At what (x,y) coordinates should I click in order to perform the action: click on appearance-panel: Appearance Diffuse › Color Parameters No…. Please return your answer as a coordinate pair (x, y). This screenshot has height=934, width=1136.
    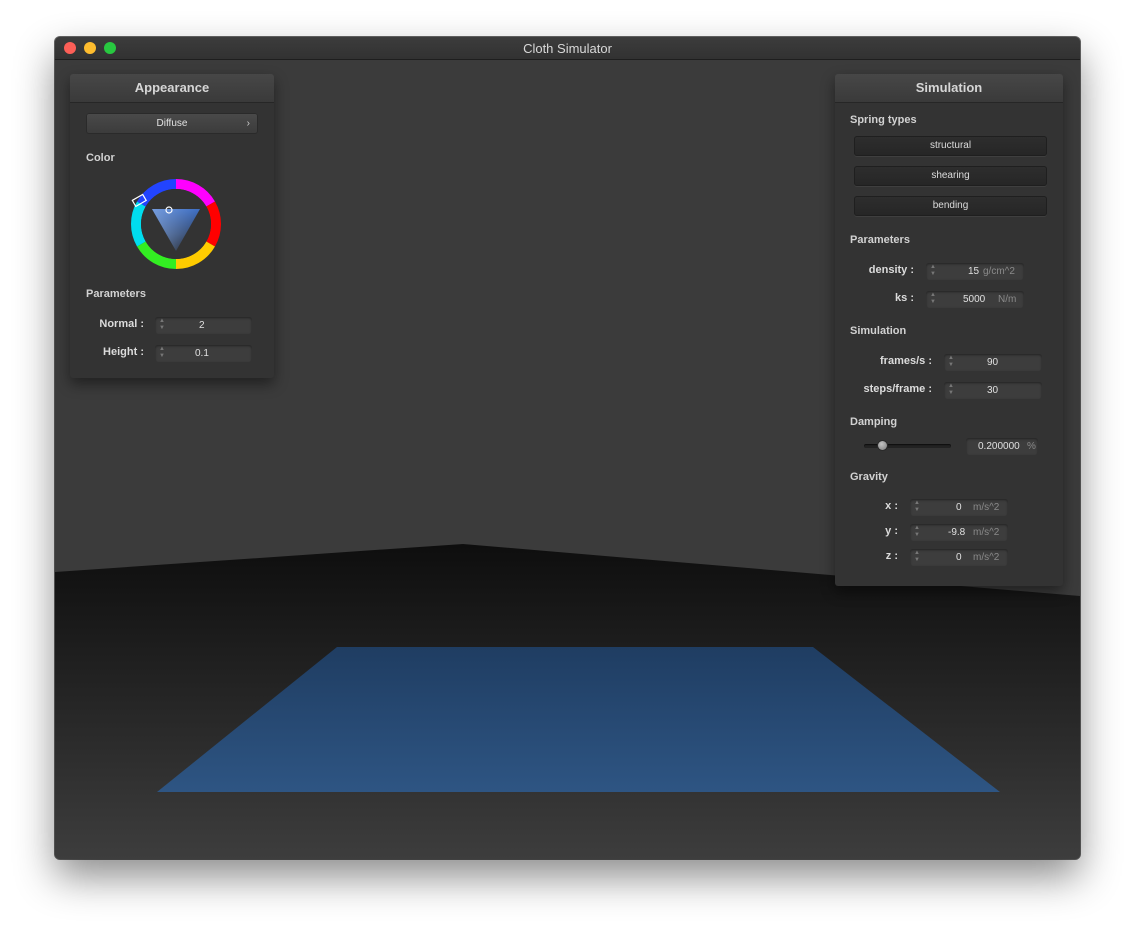
    Looking at the image, I should click on (172, 226).